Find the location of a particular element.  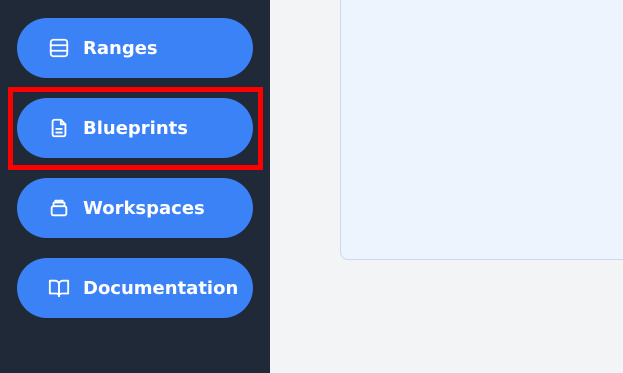

sidebar-item-label: Workspaces is located at coordinates (144, 208).